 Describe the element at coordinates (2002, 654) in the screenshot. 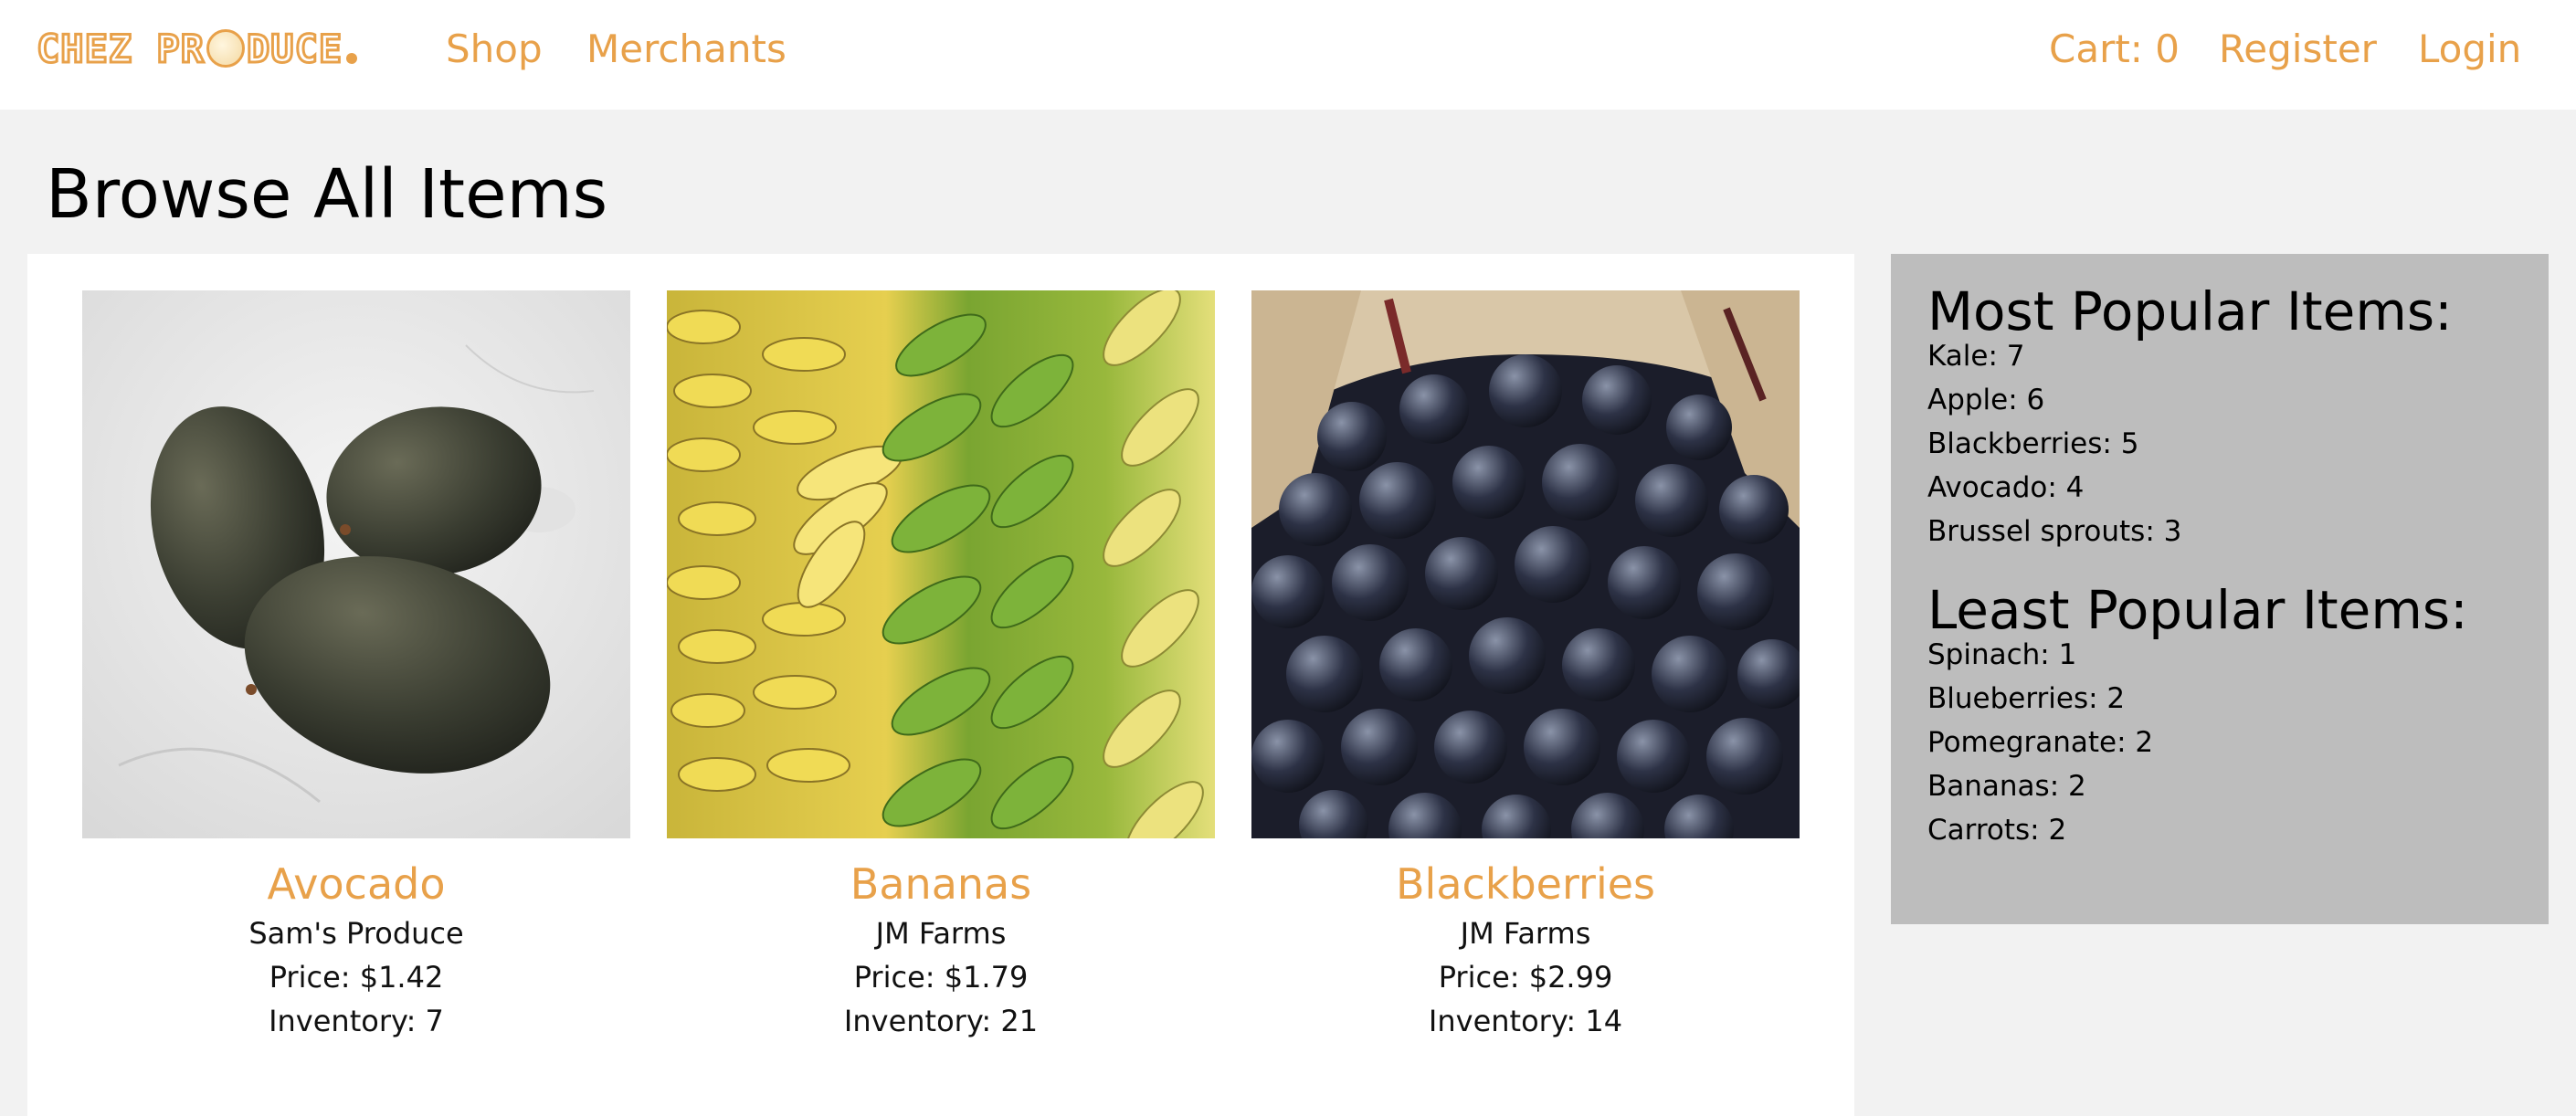

I see `least-popular-item: Spinach: 1` at that location.